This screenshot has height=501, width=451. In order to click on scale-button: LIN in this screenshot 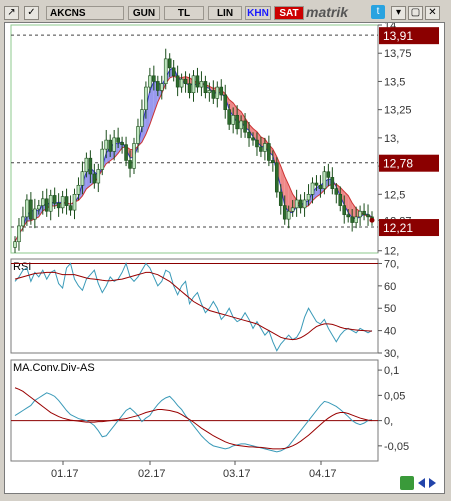, I will do `click(225, 13)`.